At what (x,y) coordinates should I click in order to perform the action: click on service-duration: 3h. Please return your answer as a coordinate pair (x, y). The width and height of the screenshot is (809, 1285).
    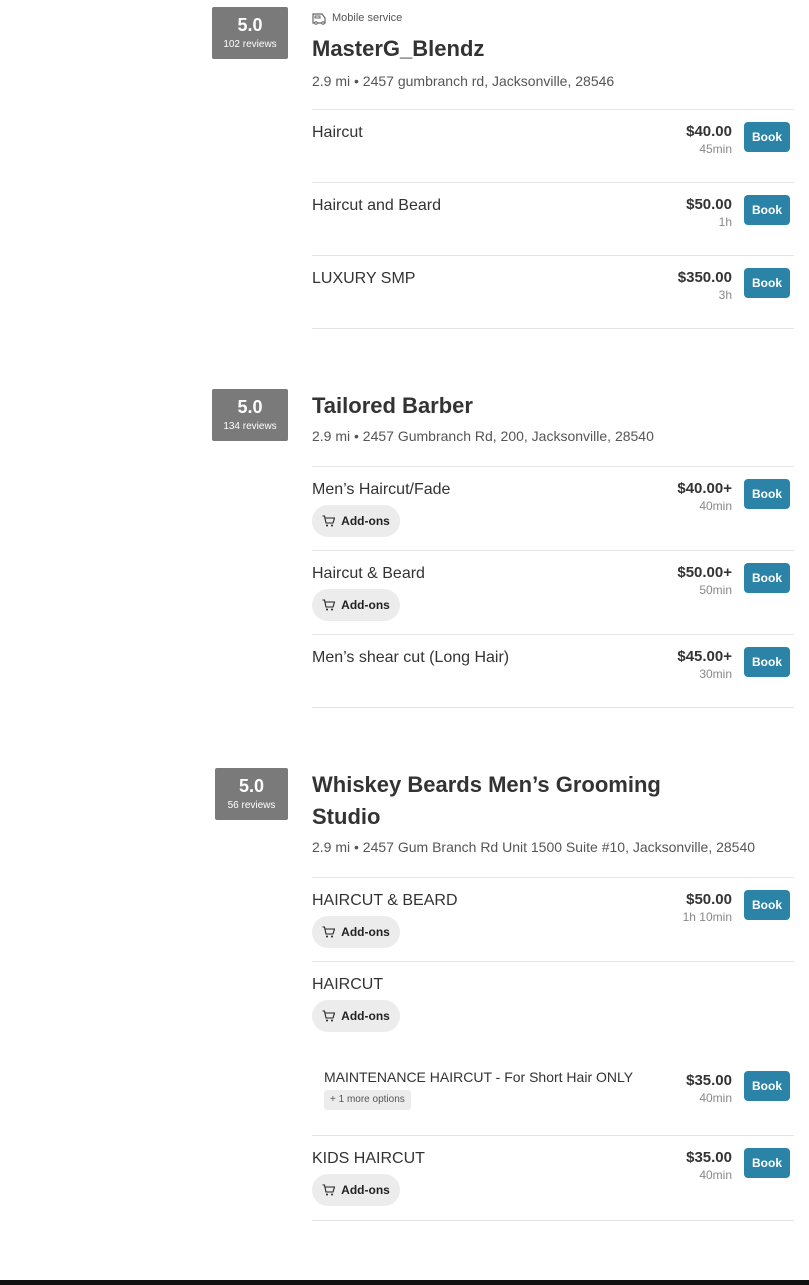
    Looking at the image, I should click on (725, 295).